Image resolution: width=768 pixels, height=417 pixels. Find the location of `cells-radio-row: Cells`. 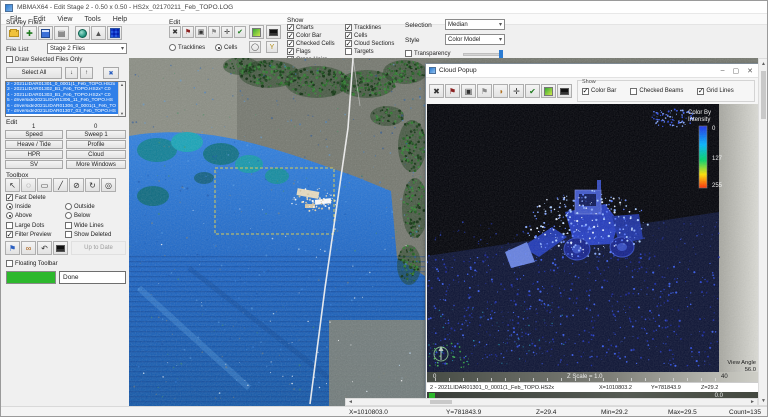

cells-radio-row: Cells is located at coordinates (226, 47).